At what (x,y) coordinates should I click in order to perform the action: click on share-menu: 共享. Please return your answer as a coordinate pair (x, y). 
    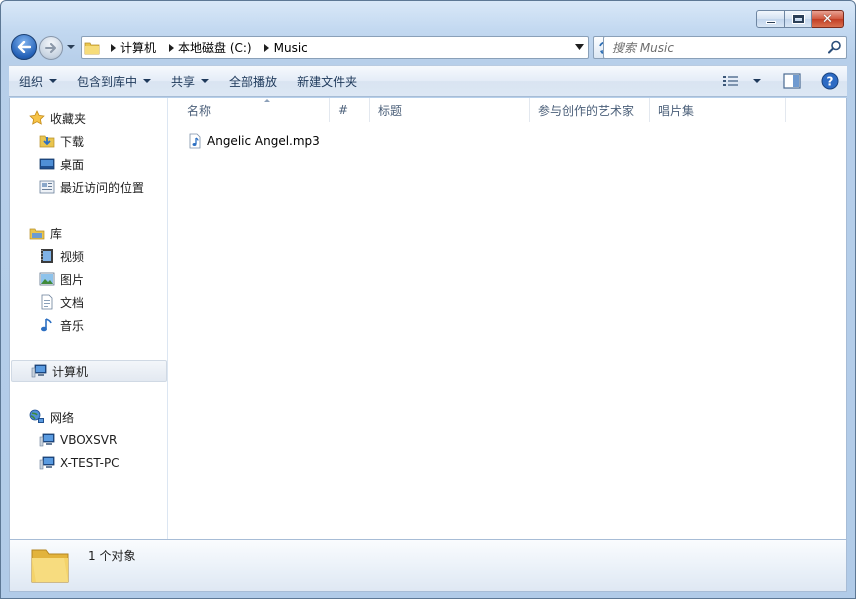
    Looking at the image, I should click on (190, 81).